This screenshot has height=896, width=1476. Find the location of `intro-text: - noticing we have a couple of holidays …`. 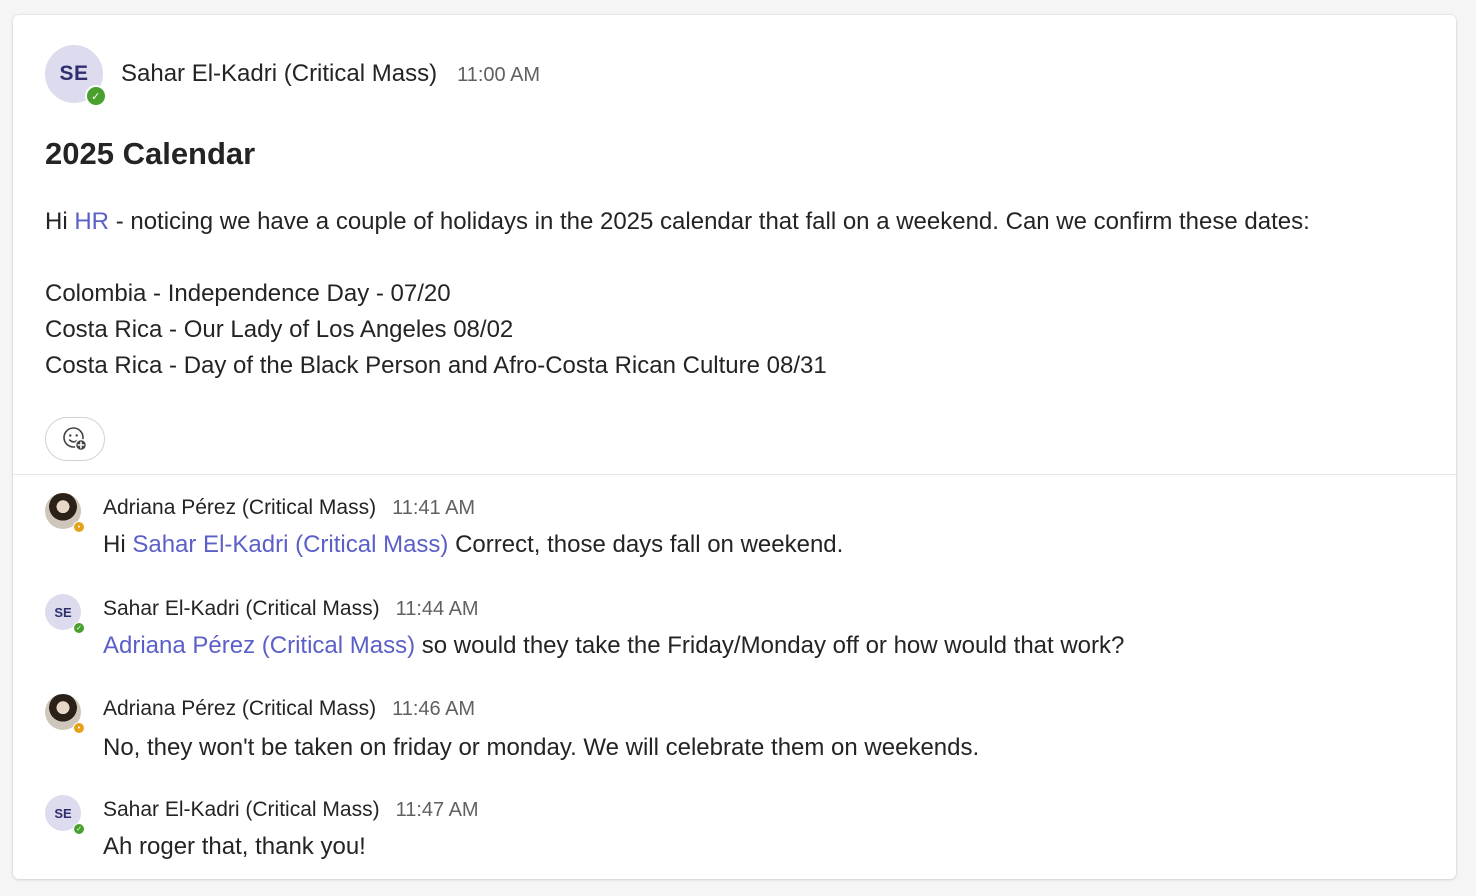

intro-text: - noticing we have a couple of holidays … is located at coordinates (712, 221).